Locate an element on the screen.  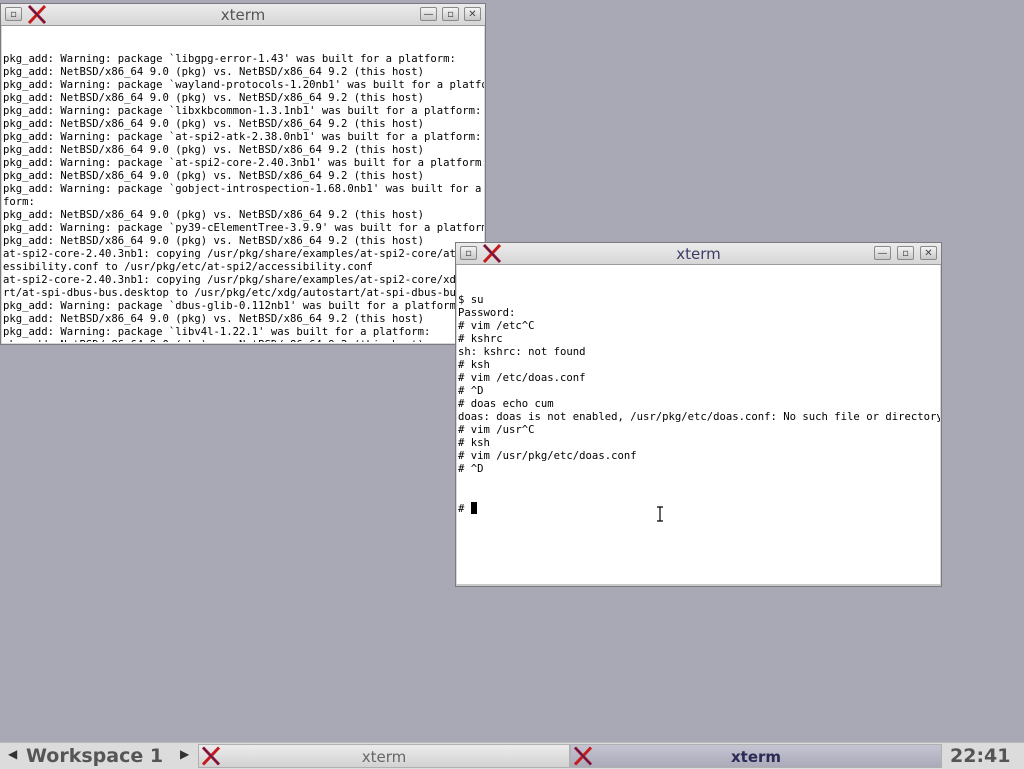
task-xterm-2: xterm is located at coordinates (756, 756).